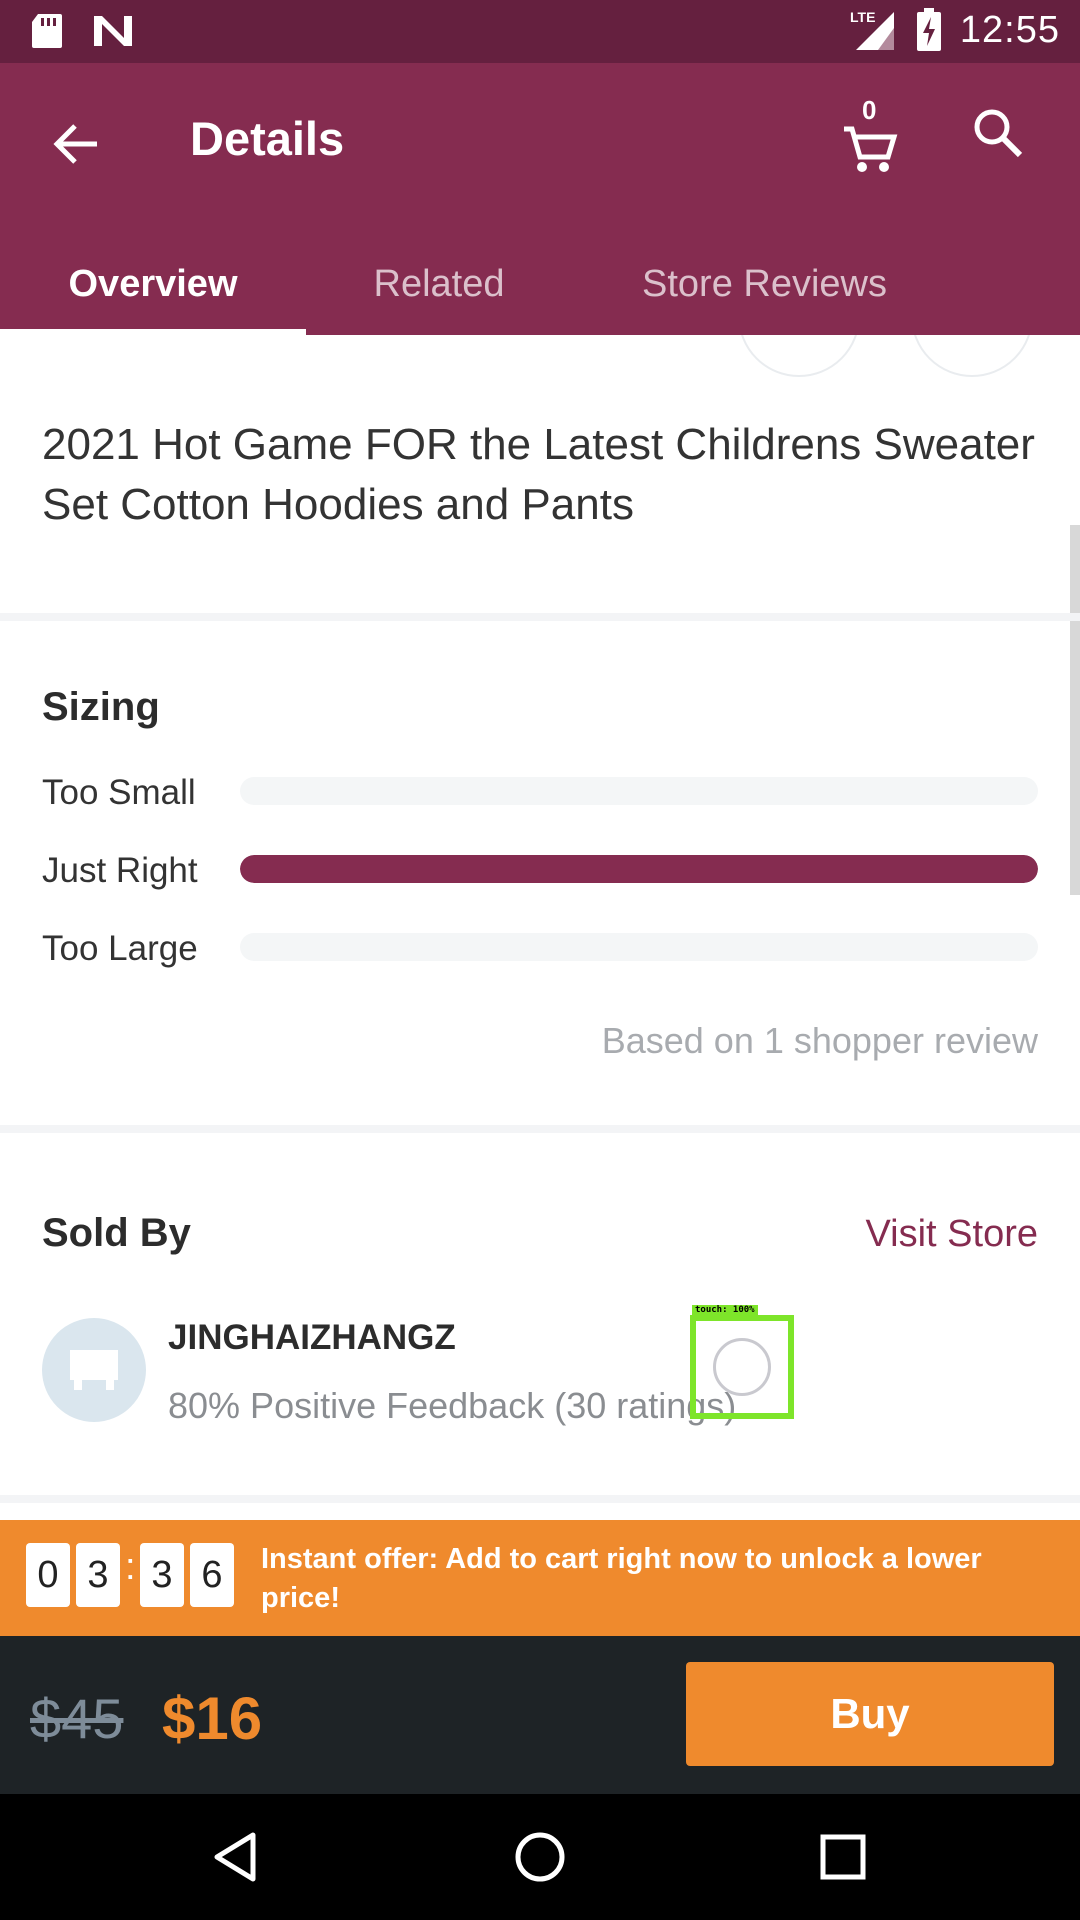 This screenshot has height=1920, width=1080. I want to click on nav-recents-button, so click(843, 1857).